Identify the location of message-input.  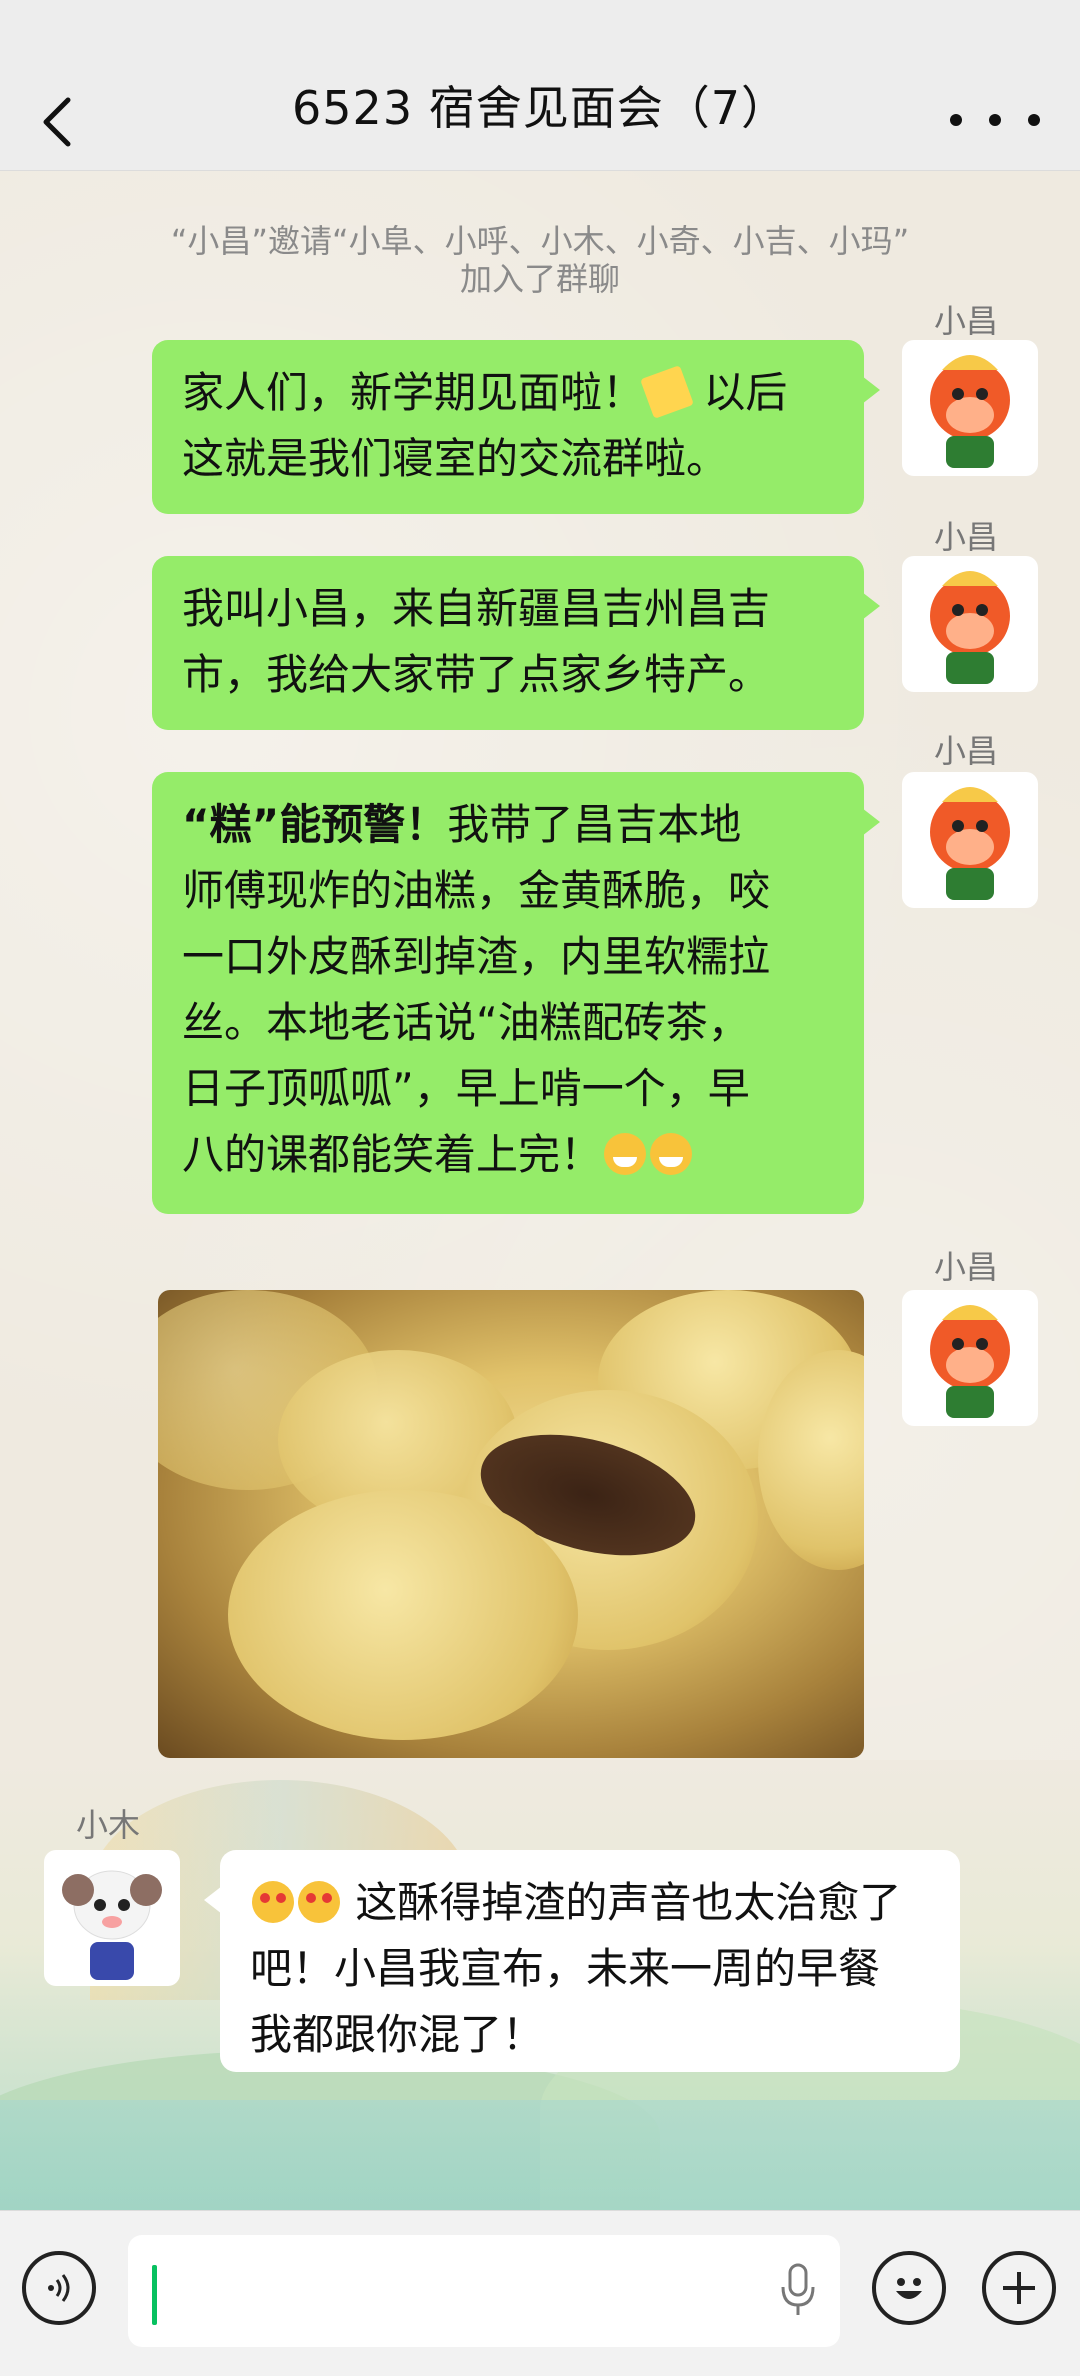
(484, 2291).